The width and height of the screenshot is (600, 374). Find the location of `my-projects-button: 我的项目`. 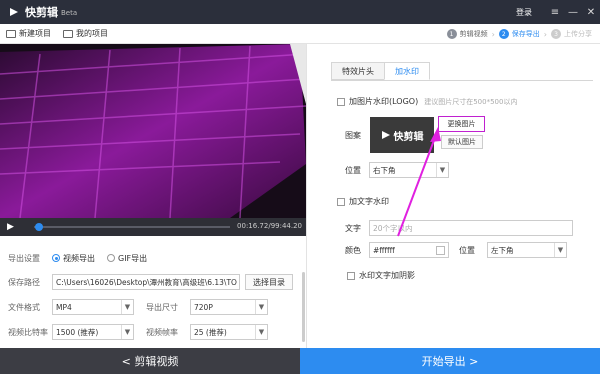

my-projects-button: 我的项目 is located at coordinates (85, 33).